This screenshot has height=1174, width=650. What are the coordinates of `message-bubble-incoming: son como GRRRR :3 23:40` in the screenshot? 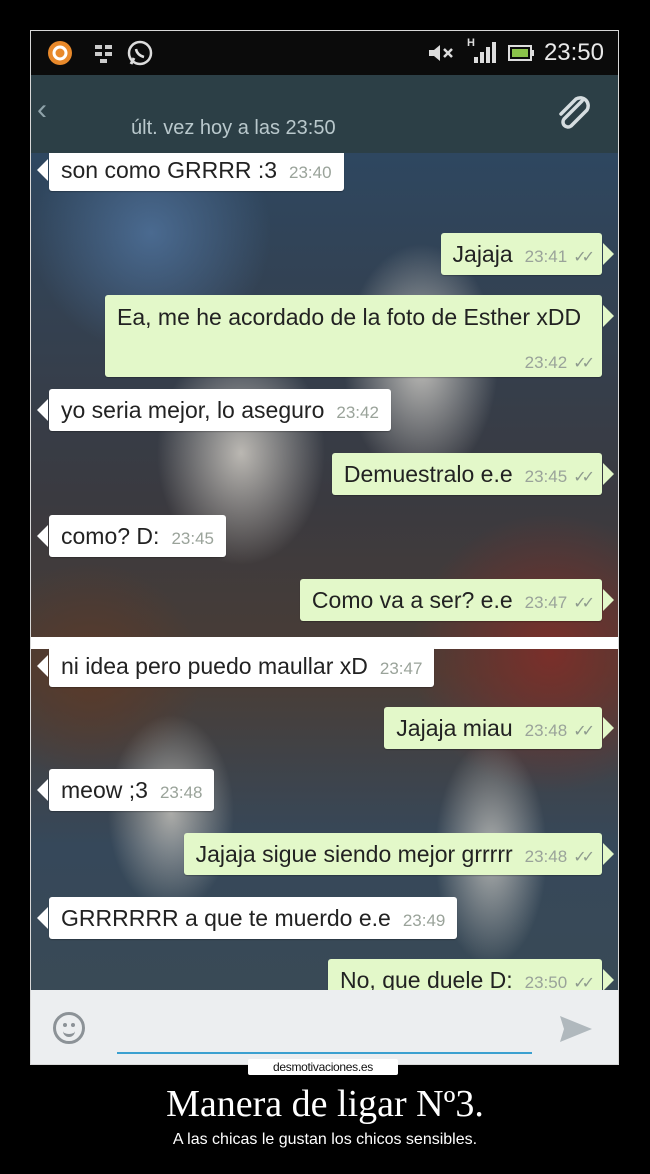 It's located at (190, 172).